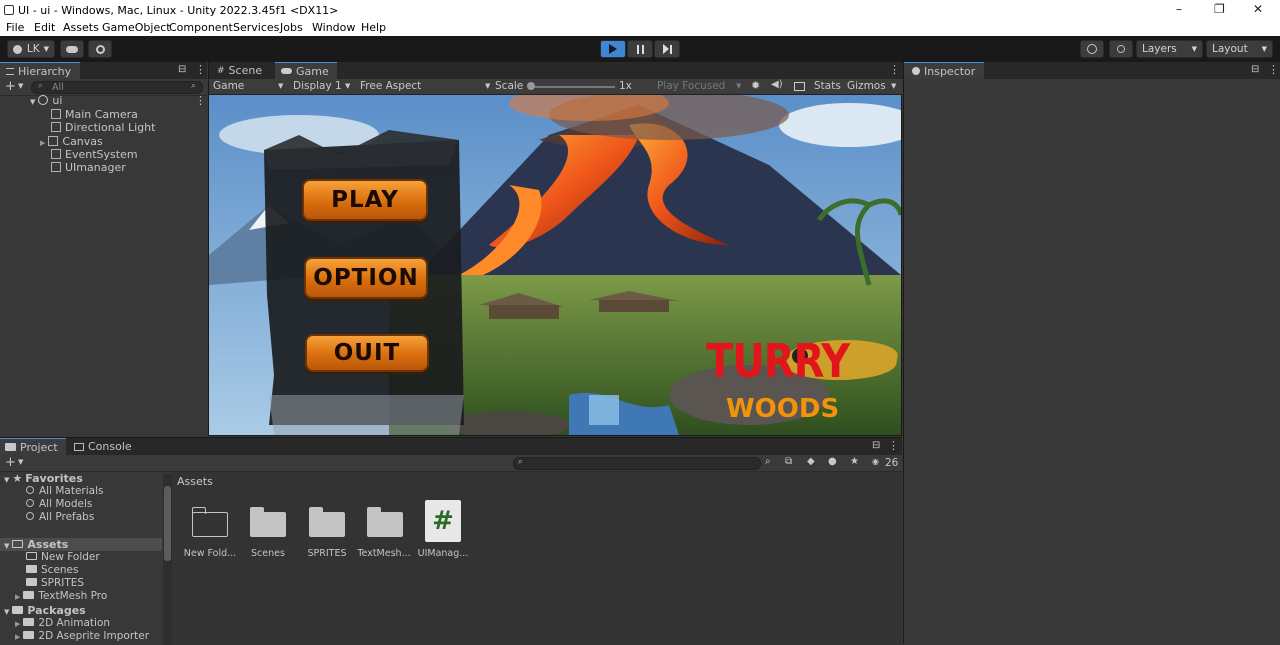 The width and height of the screenshot is (1280, 645). What do you see at coordinates (9, 10) in the screenshot?
I see `unity-logo-icon` at bounding box center [9, 10].